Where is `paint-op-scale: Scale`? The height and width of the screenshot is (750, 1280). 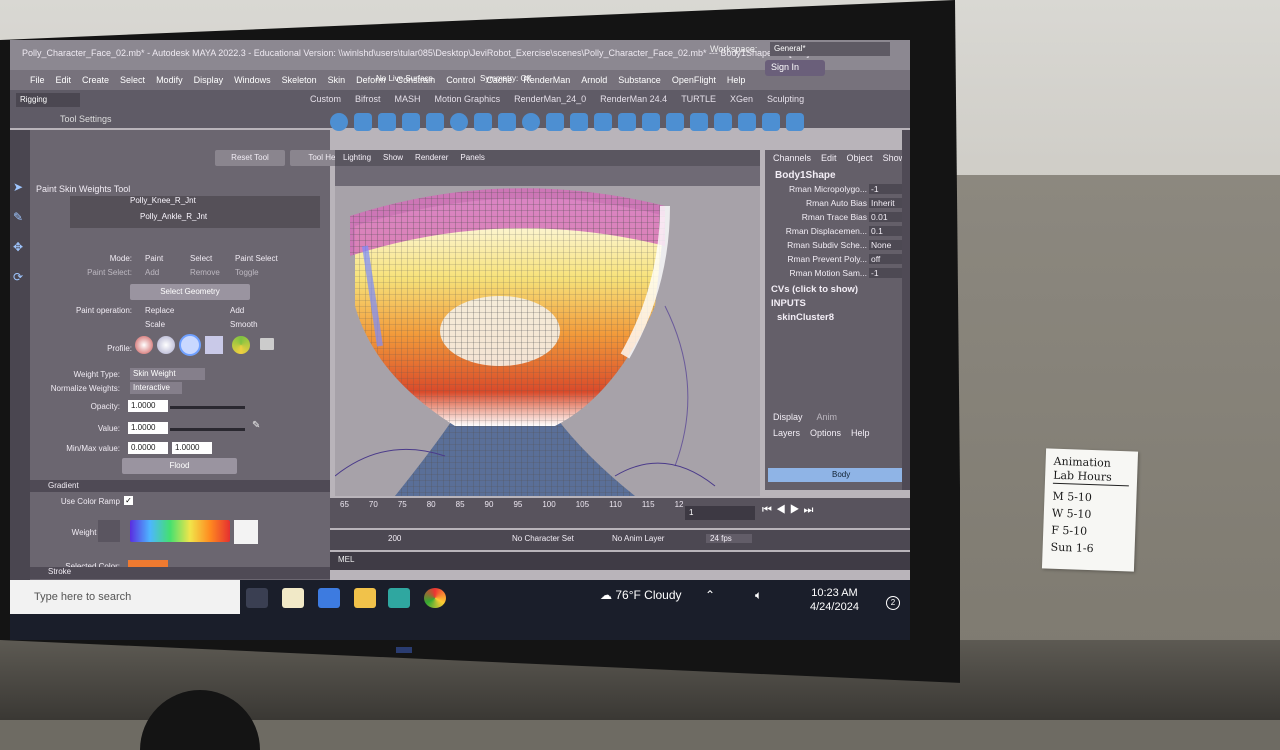
paint-op-scale: Scale is located at coordinates (155, 324).